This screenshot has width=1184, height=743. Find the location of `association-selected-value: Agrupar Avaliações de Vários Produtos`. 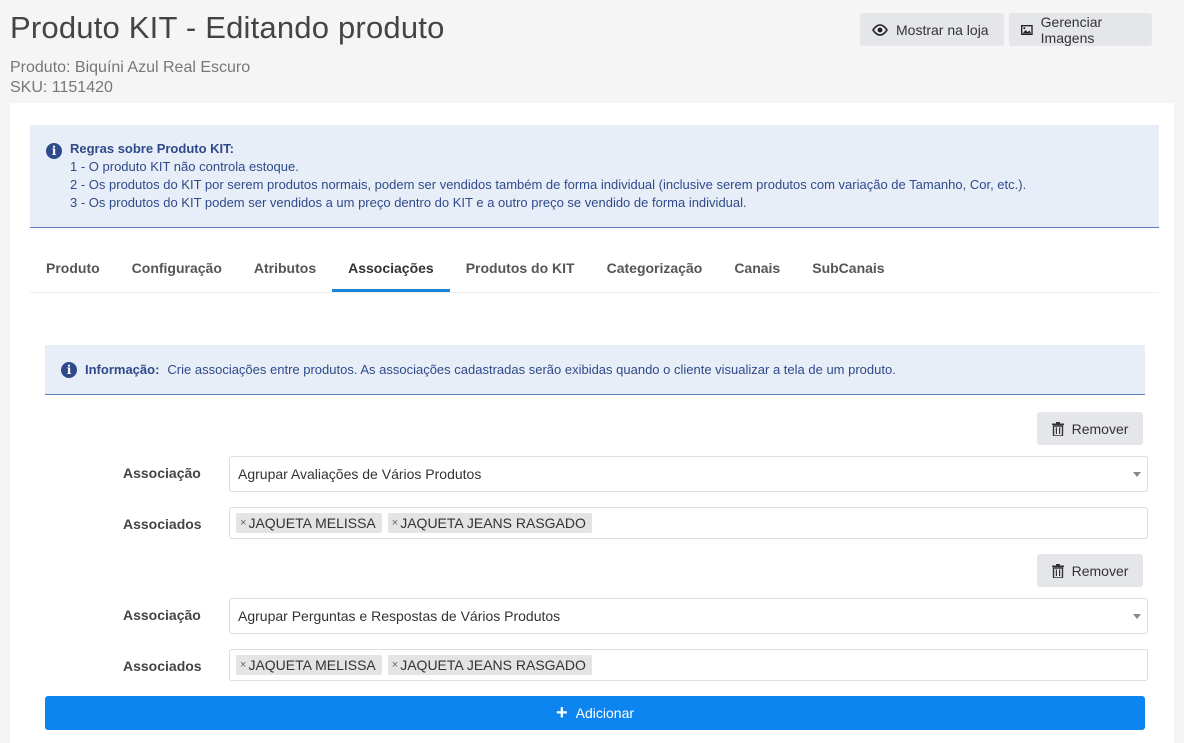

association-selected-value: Agrupar Avaliações de Vários Produtos is located at coordinates (360, 474).